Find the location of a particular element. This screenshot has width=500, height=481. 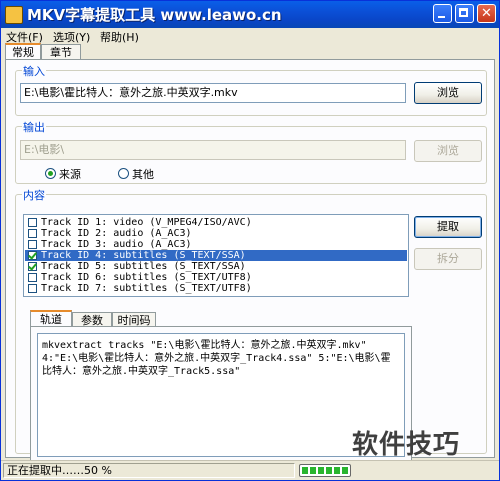

content-group-label: 内容 is located at coordinates (34, 195).